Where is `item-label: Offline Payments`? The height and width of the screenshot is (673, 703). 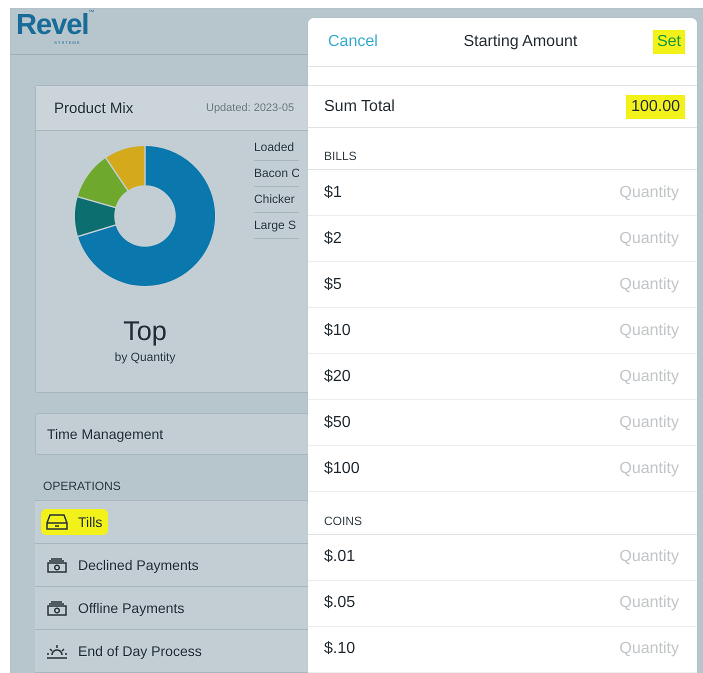 item-label: Offline Payments is located at coordinates (131, 608).